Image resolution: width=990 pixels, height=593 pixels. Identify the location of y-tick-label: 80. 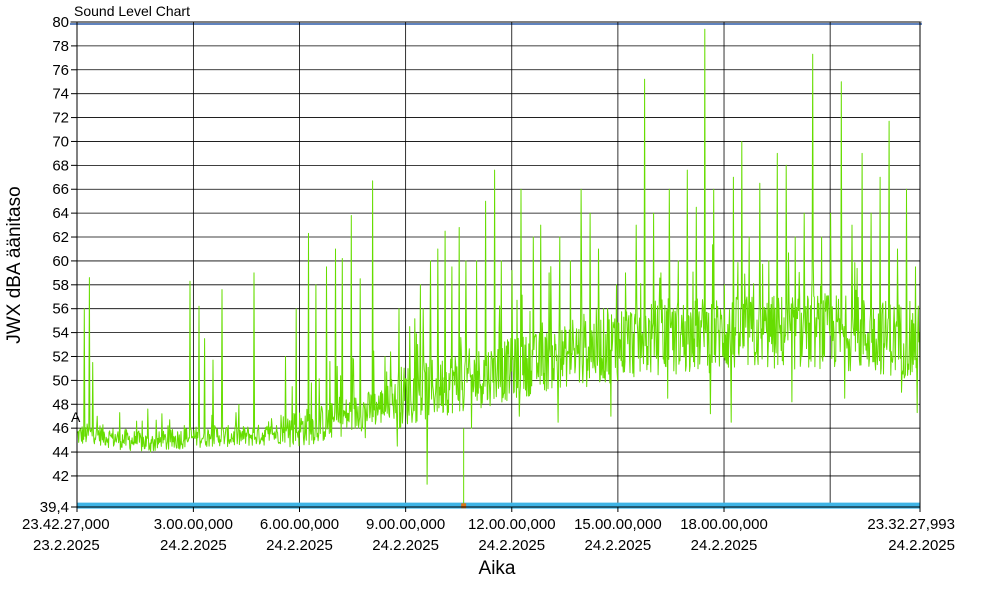
(60, 22).